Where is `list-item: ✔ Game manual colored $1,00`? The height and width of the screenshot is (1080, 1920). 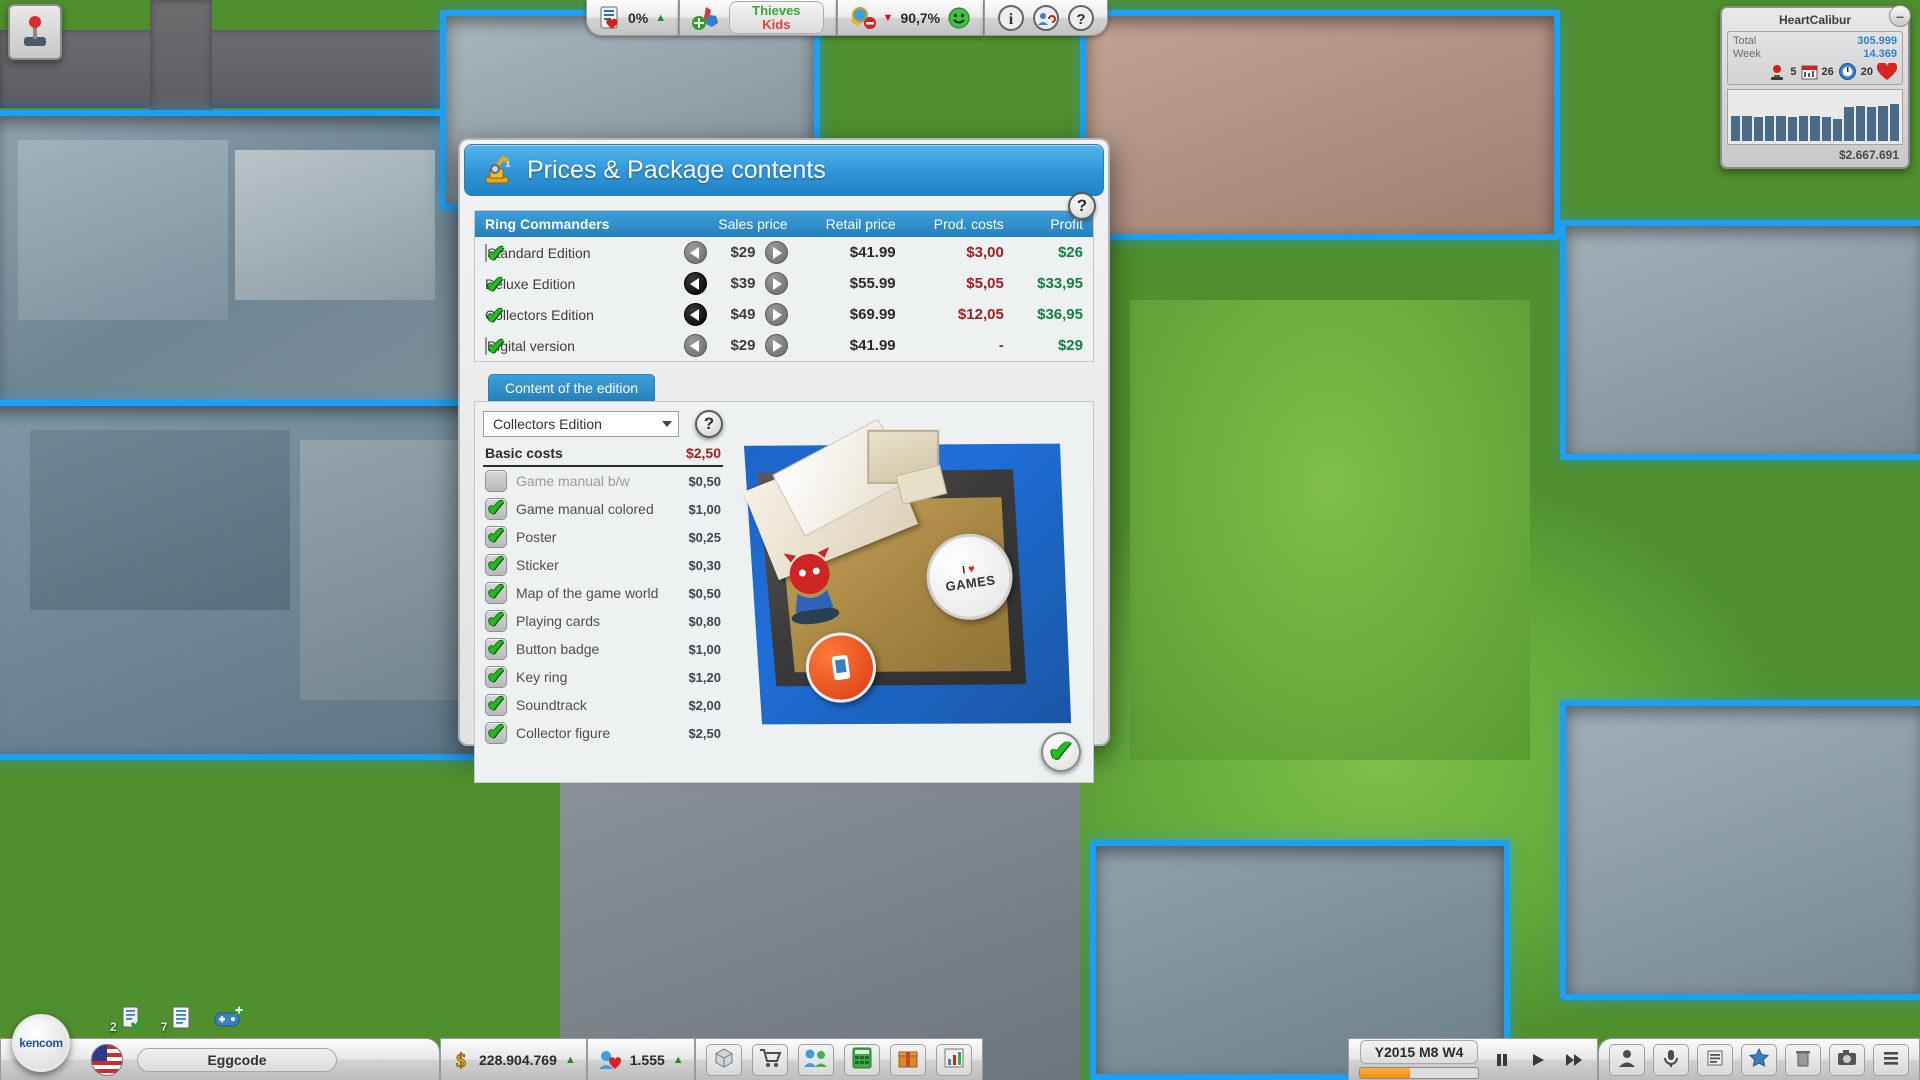 list-item: ✔ Game manual colored $1,00 is located at coordinates (603, 509).